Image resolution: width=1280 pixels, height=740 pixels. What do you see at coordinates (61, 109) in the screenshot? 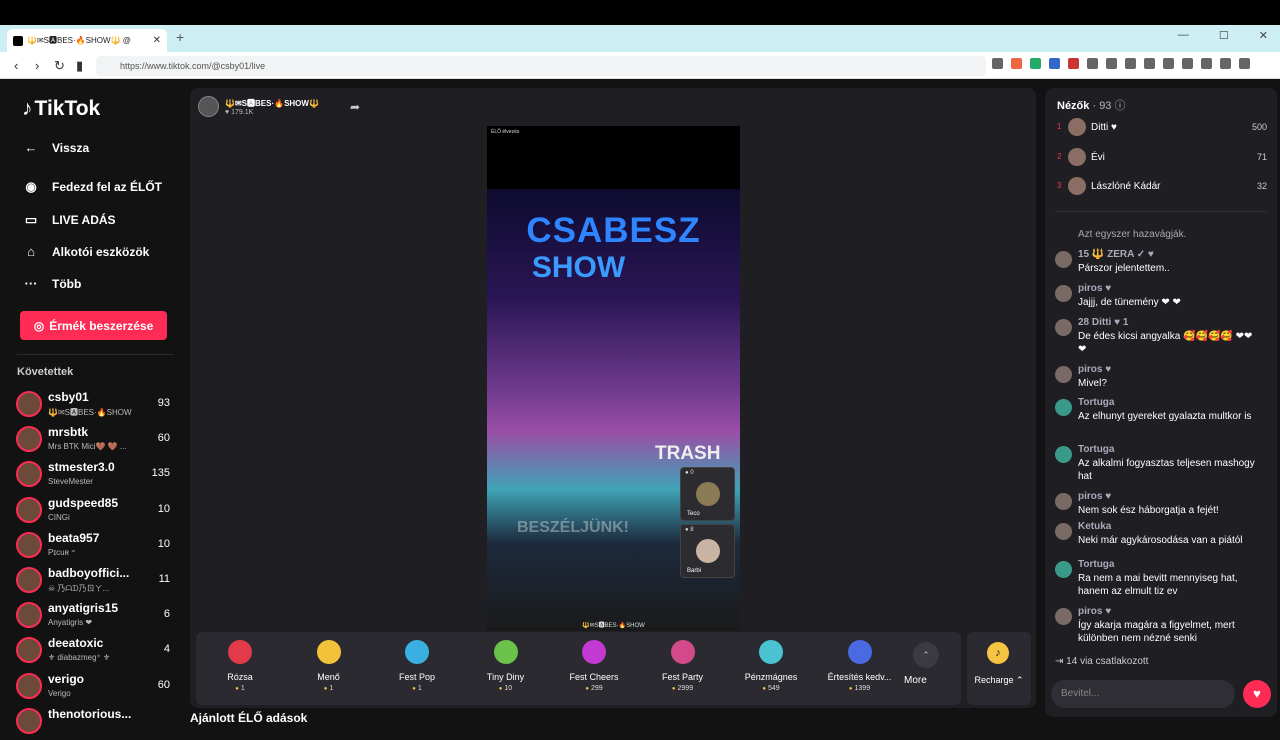
I see `tiktok-logo: ♪ TikTok` at bounding box center [61, 109].